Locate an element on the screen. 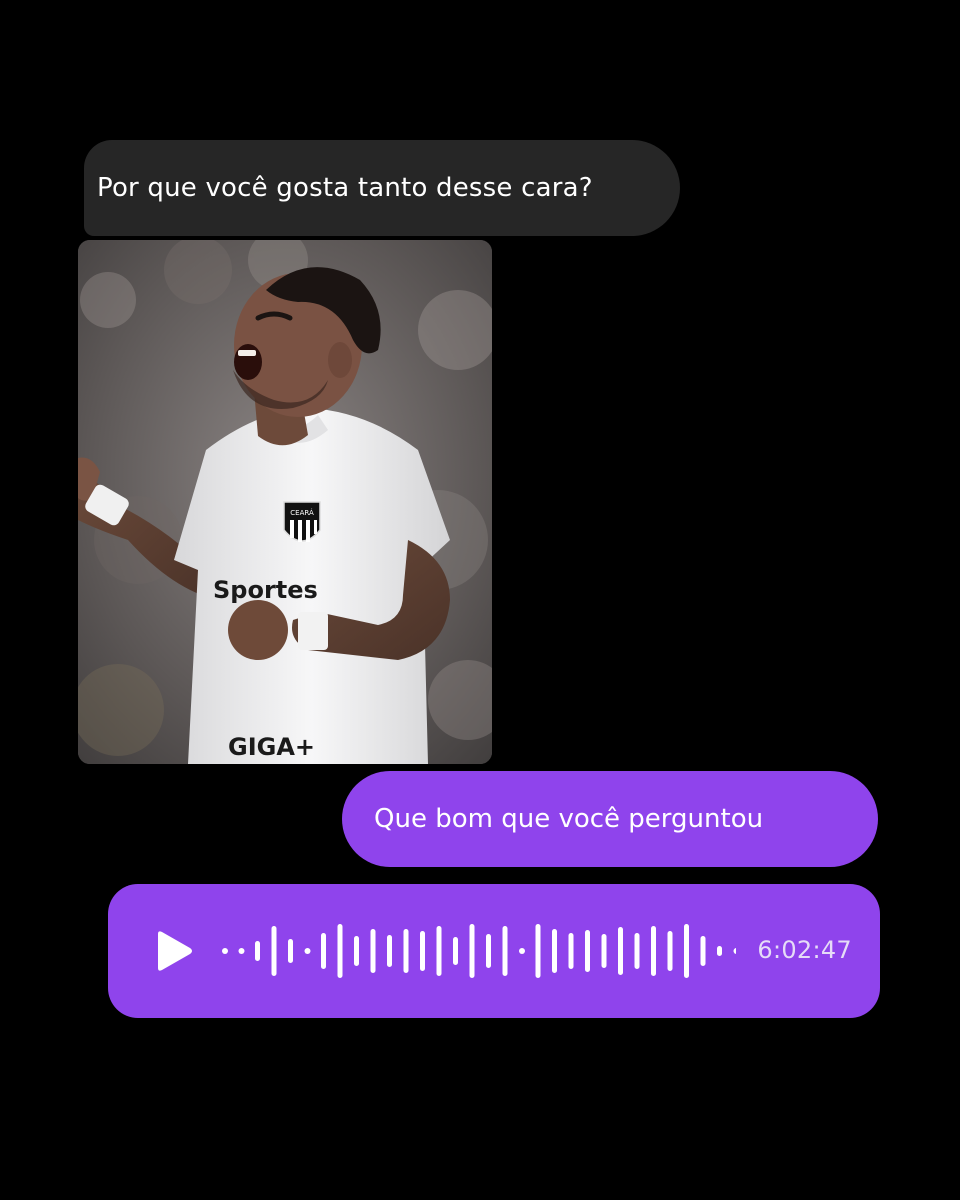  play-icon is located at coordinates (174, 951).